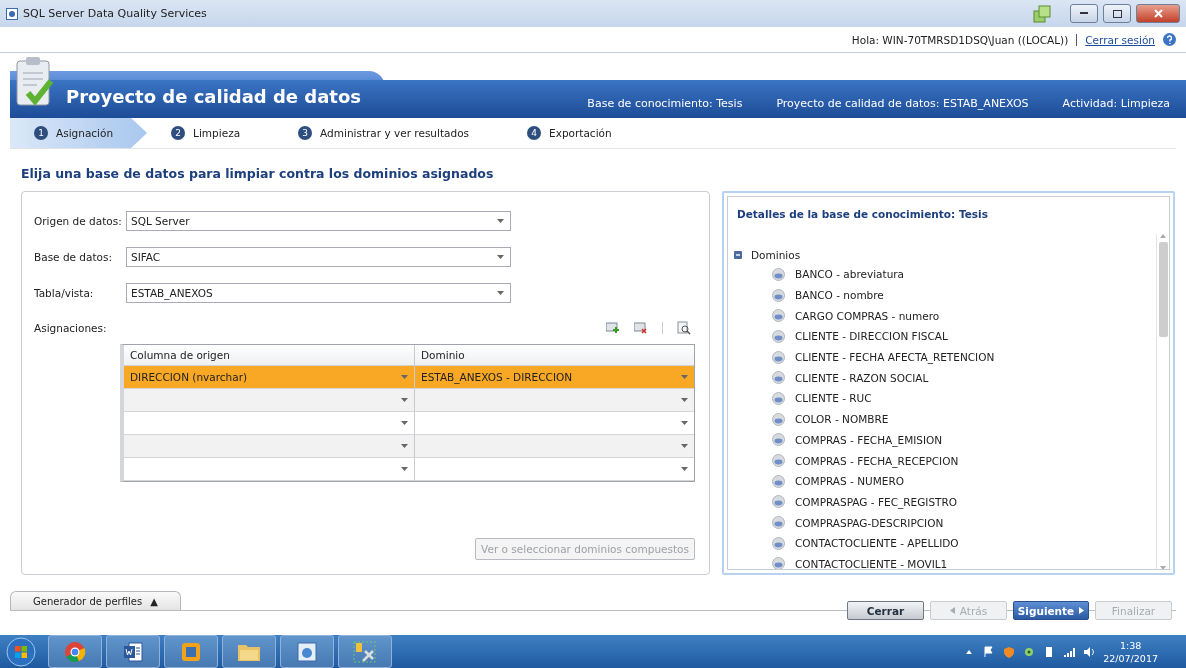 The height and width of the screenshot is (668, 1186). What do you see at coordinates (1051, 610) in the screenshot?
I see `nav-button: Siguiente` at bounding box center [1051, 610].